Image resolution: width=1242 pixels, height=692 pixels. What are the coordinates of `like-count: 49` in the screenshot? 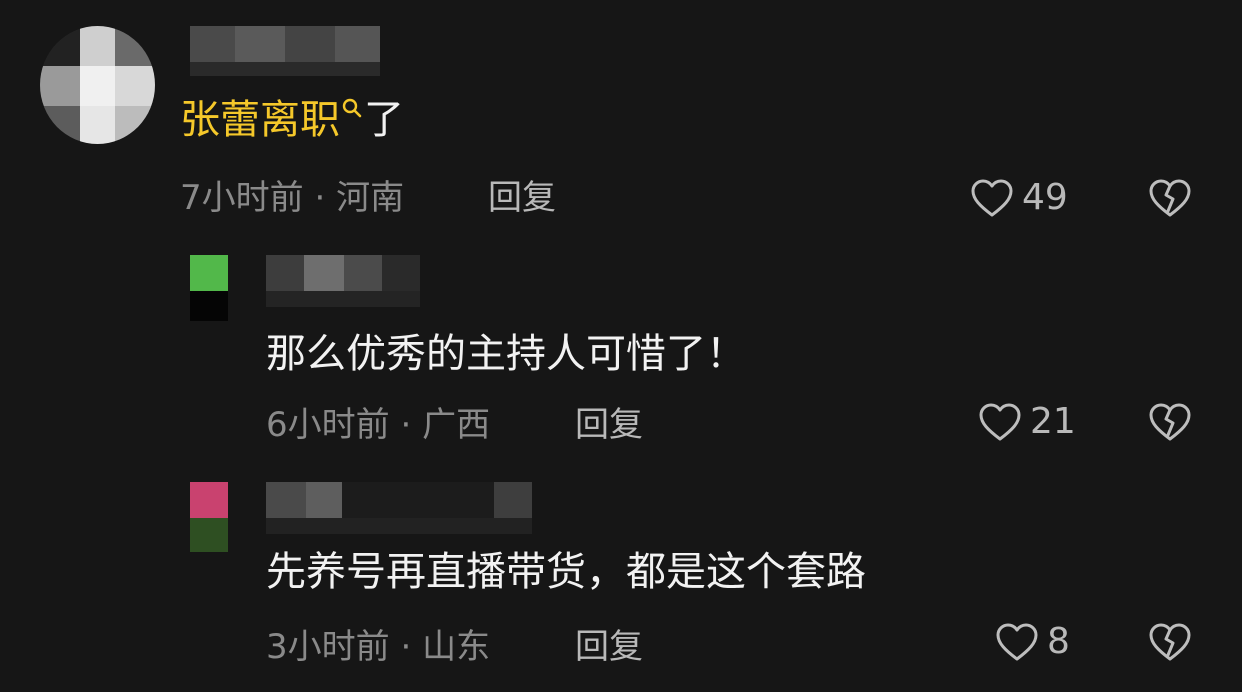 It's located at (1045, 197).